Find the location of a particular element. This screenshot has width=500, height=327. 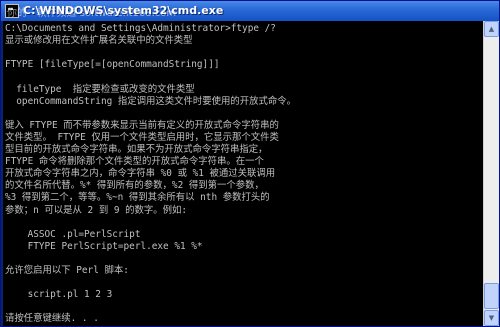

vertical-scrollbar: ▲ ▼ is located at coordinates (491, 173).